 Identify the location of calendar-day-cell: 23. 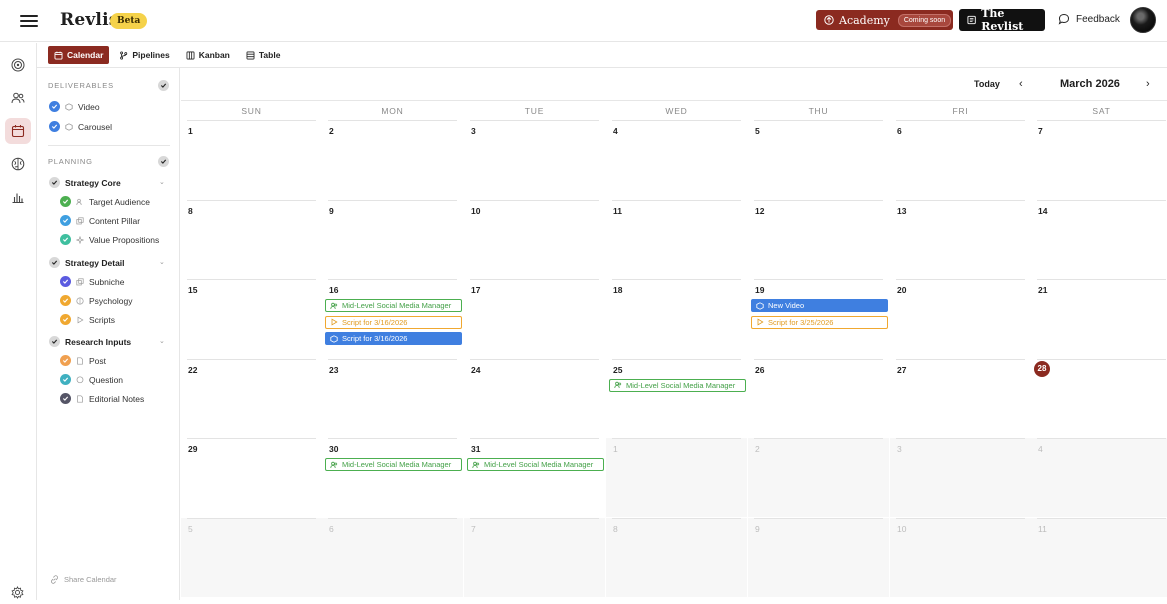
(392, 398).